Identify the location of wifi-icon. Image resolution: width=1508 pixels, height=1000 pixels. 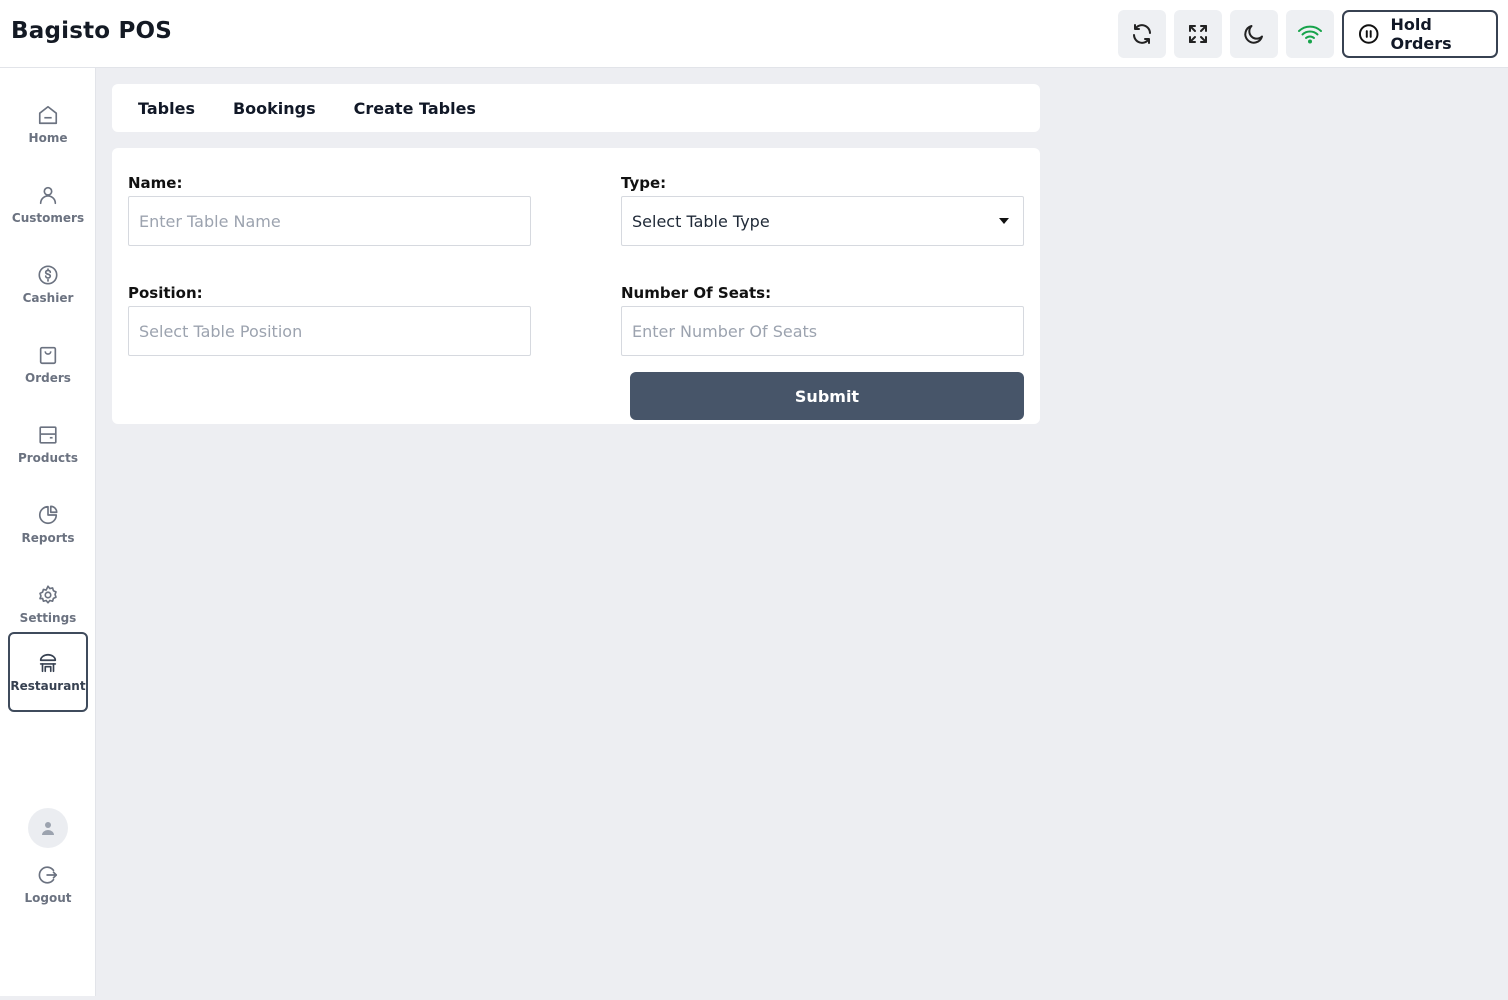
(1310, 34).